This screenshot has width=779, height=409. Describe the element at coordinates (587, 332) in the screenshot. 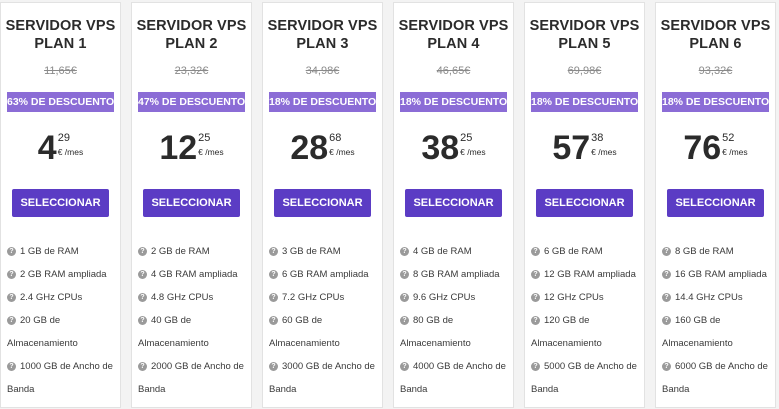

I see `feature-item: ? 120 GB de Almacenamiento` at that location.